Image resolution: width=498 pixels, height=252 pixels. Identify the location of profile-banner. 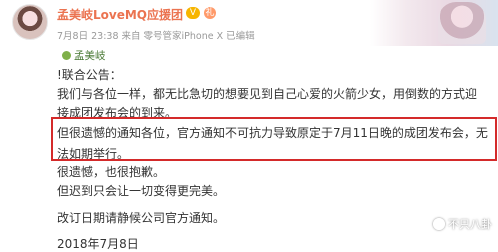
(434, 23).